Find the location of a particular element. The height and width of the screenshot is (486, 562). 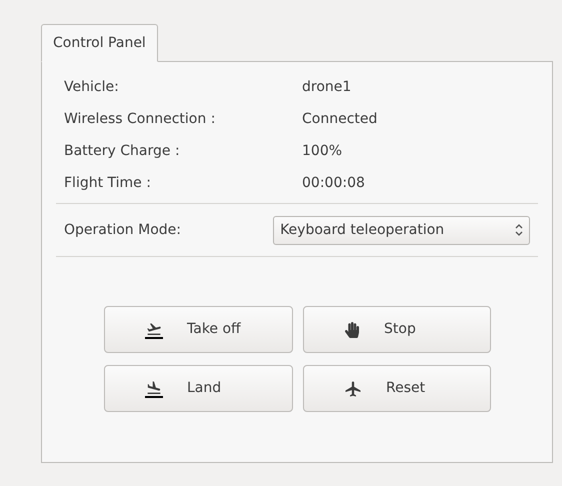

field-value: Connected is located at coordinates (340, 119).